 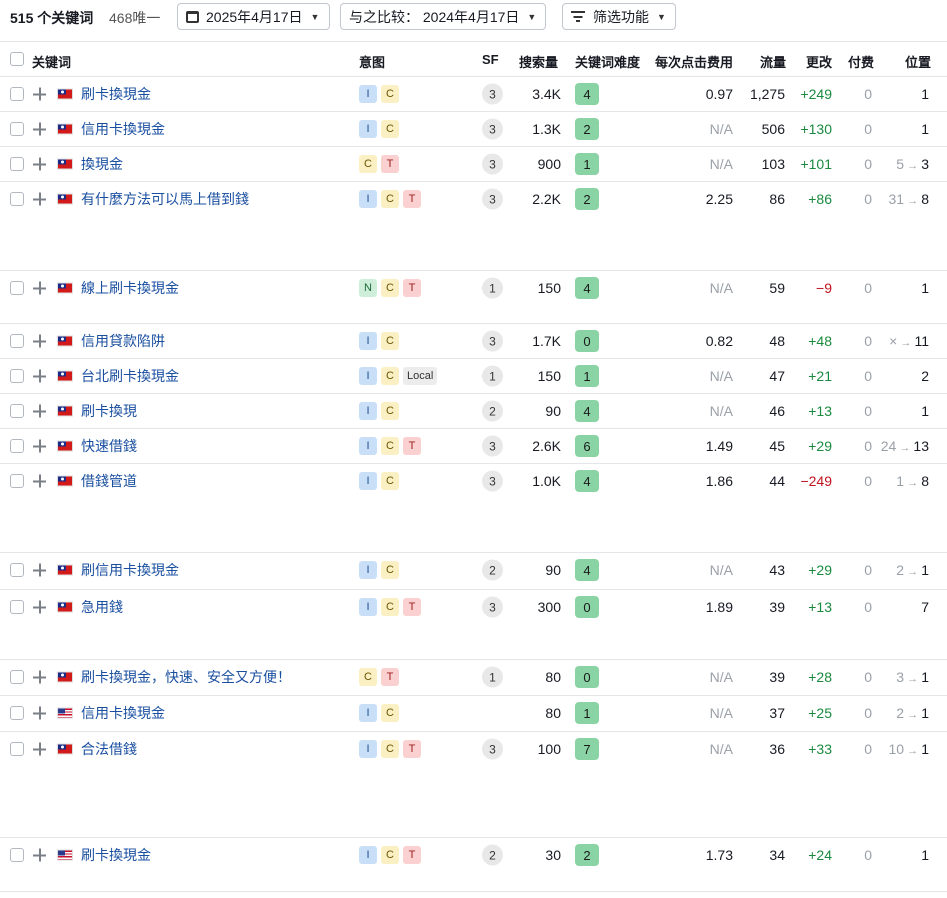 I want to click on traffic-value: 39, so click(x=777, y=607).